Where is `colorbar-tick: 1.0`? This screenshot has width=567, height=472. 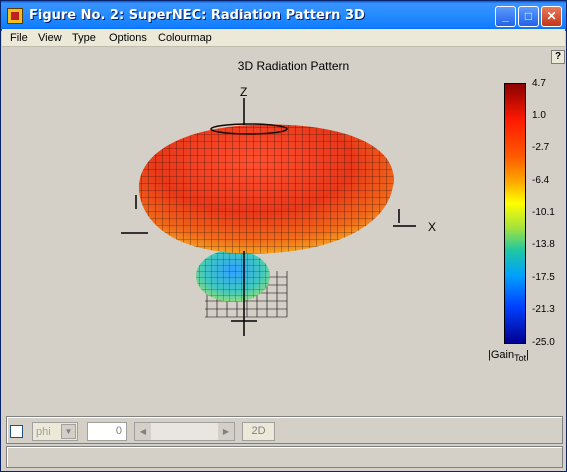
colorbar-tick: 1.0 is located at coordinates (539, 115).